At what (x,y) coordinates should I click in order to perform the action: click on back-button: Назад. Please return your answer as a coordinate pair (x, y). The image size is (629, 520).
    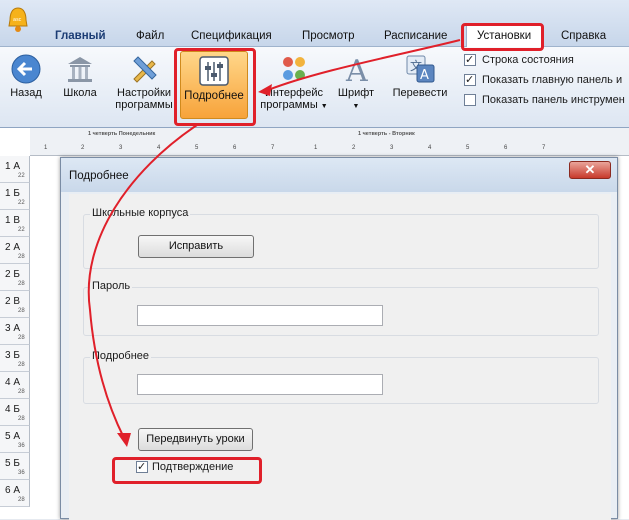
    Looking at the image, I should click on (26, 85).